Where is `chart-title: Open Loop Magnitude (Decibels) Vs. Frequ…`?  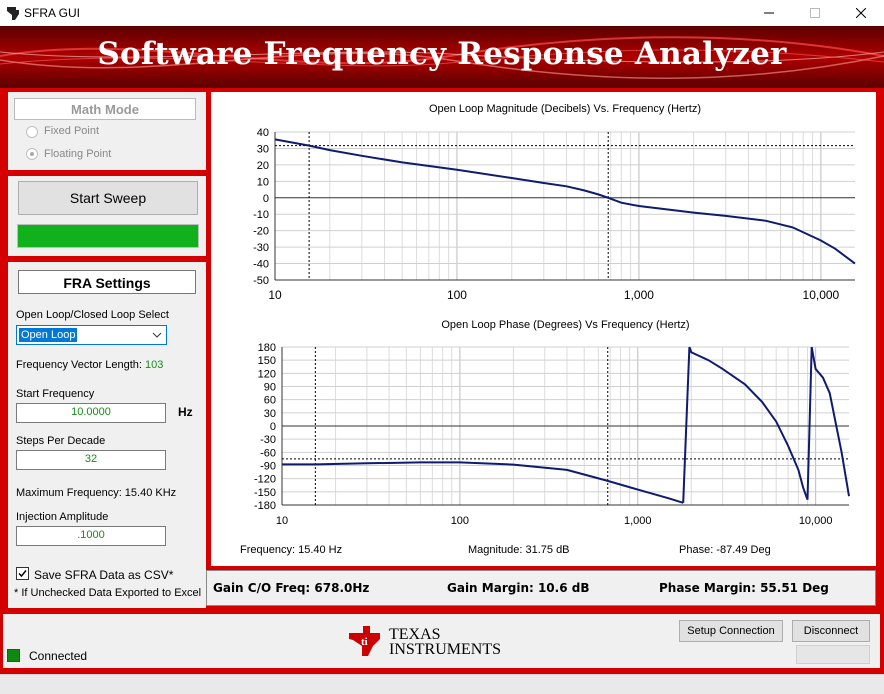
chart-title: Open Loop Magnitude (Decibels) Vs. Frequ… is located at coordinates (565, 109).